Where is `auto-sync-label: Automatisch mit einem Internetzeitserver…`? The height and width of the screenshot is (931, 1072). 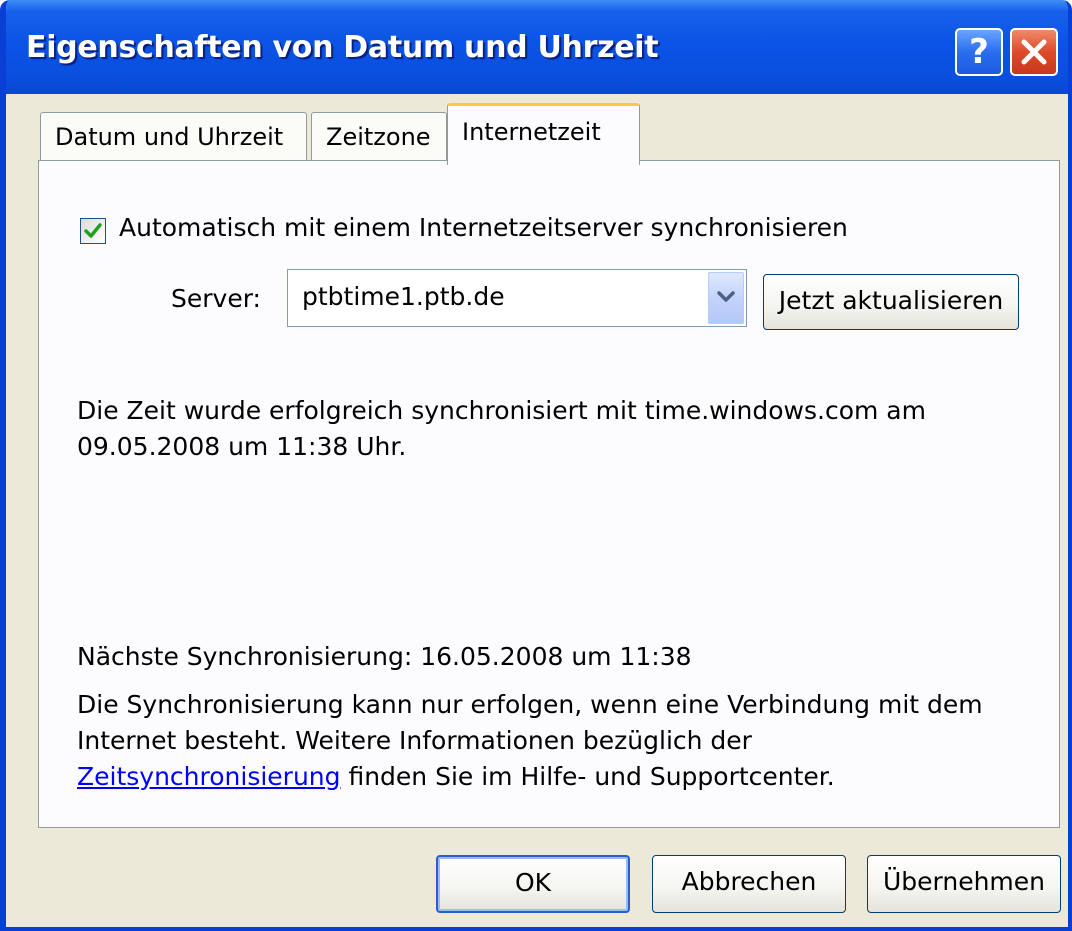
auto-sync-label: Automatisch mit einem Internetzeitserver… is located at coordinates (483, 227).